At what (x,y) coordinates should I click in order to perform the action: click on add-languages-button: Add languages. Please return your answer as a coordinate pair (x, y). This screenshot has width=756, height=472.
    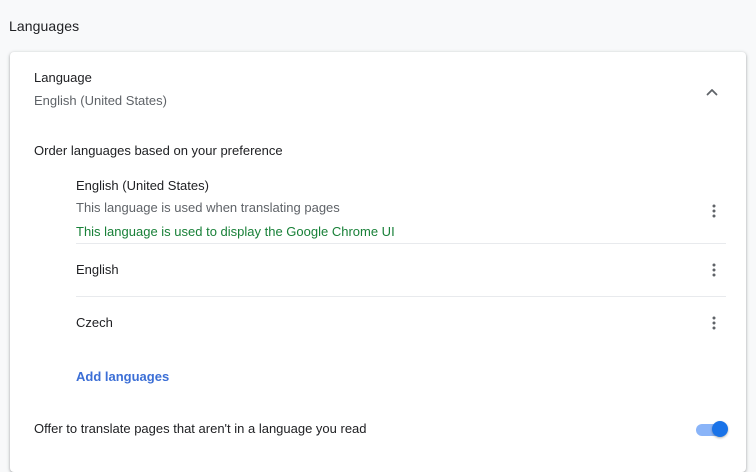
    Looking at the image, I should click on (122, 376).